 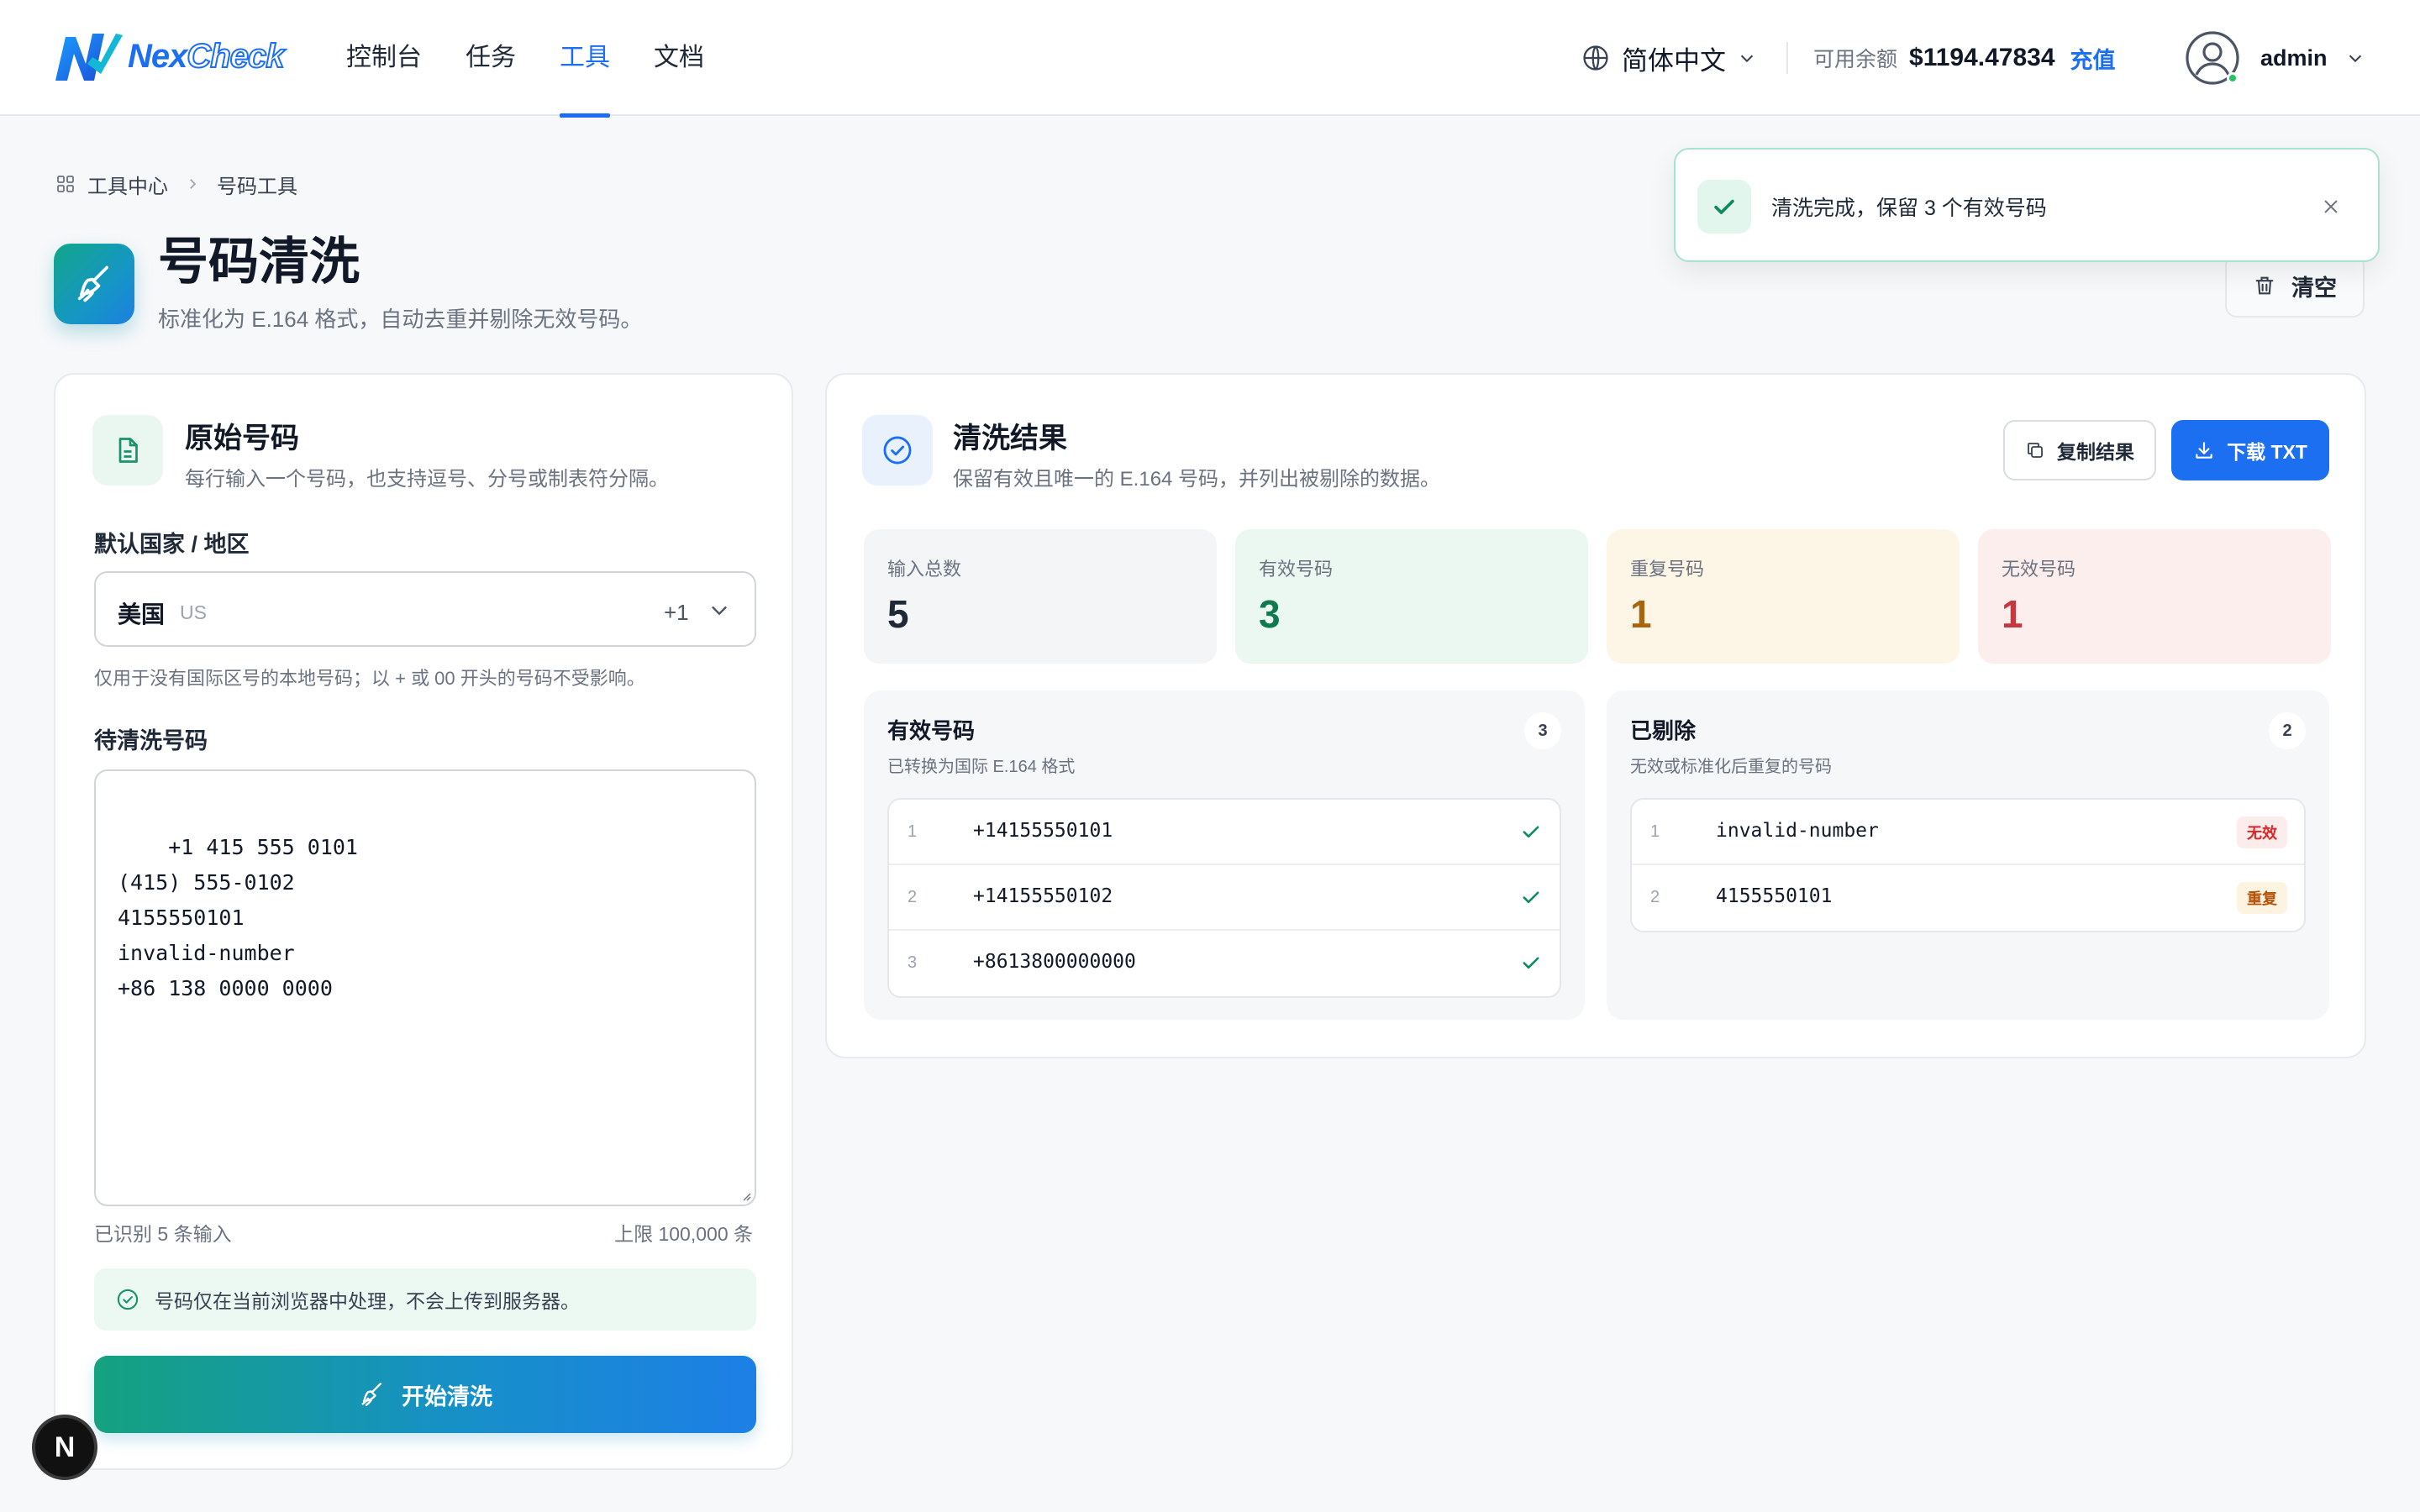 What do you see at coordinates (1731, 767) in the screenshot?
I see `removed-panel-subtitle: 无效或标准化后重复的号码` at bounding box center [1731, 767].